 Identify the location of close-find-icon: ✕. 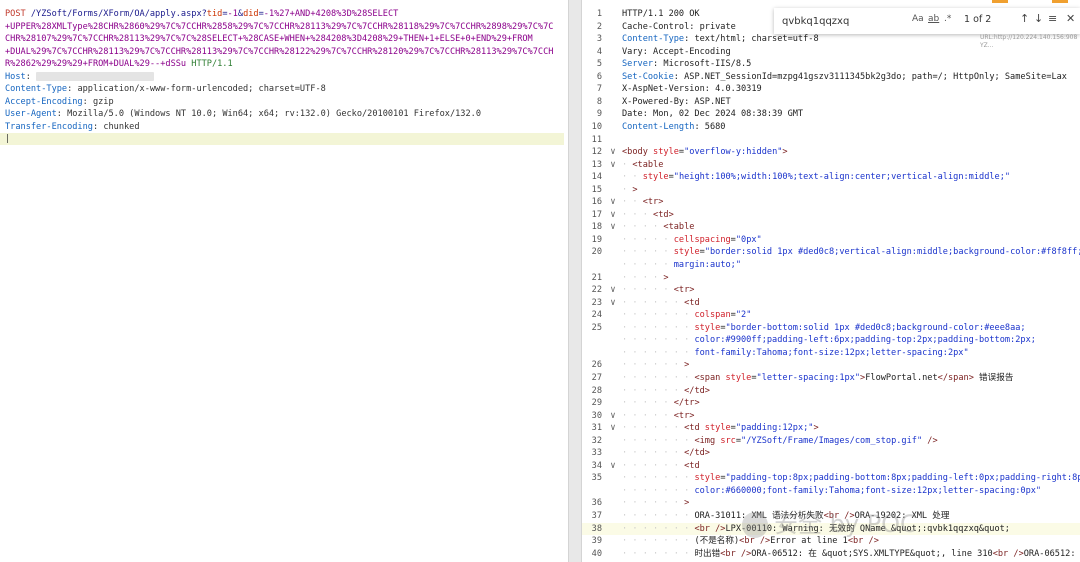
(1070, 18).